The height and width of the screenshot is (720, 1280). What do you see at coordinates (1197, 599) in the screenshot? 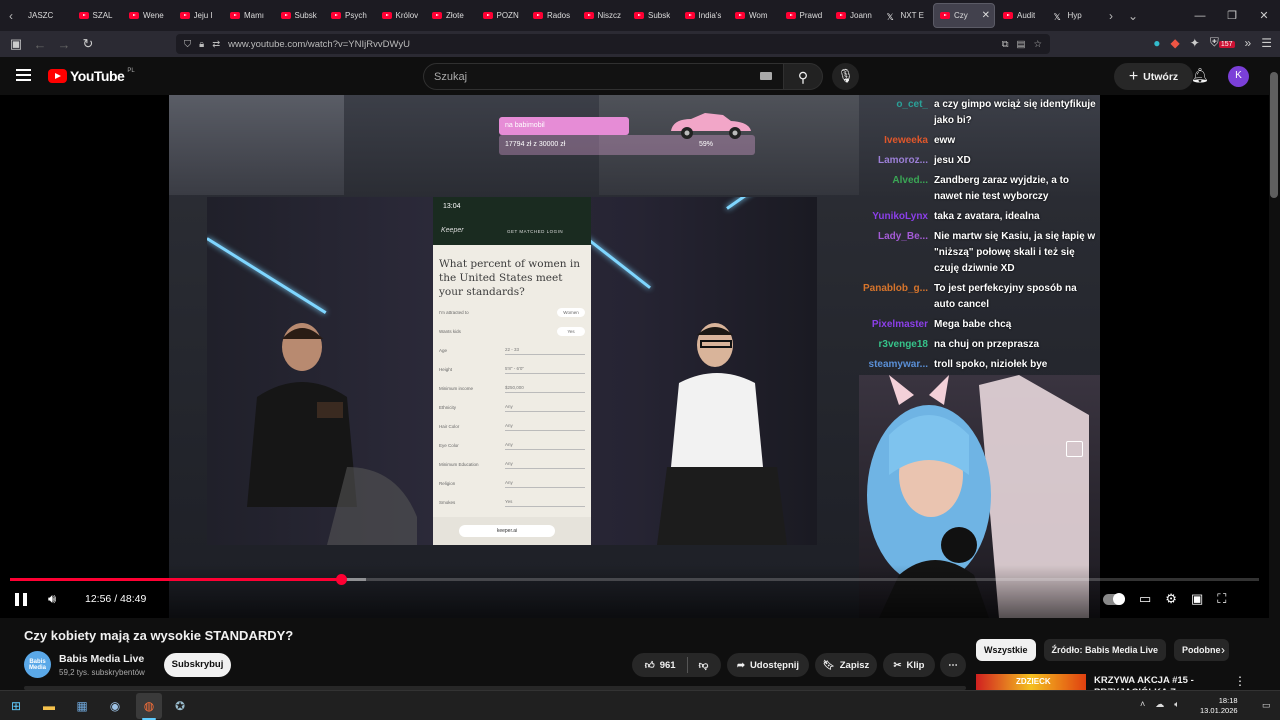
I see `theater-mode-icon: ▣` at bounding box center [1197, 599].